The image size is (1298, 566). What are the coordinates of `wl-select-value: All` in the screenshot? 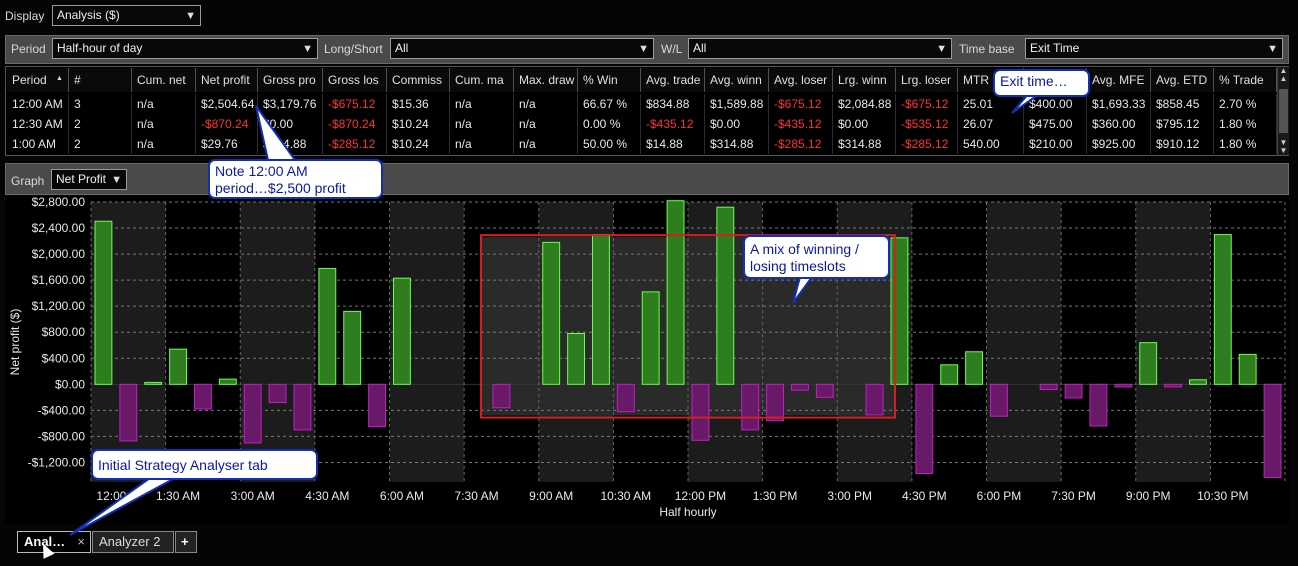 It's located at (700, 48).